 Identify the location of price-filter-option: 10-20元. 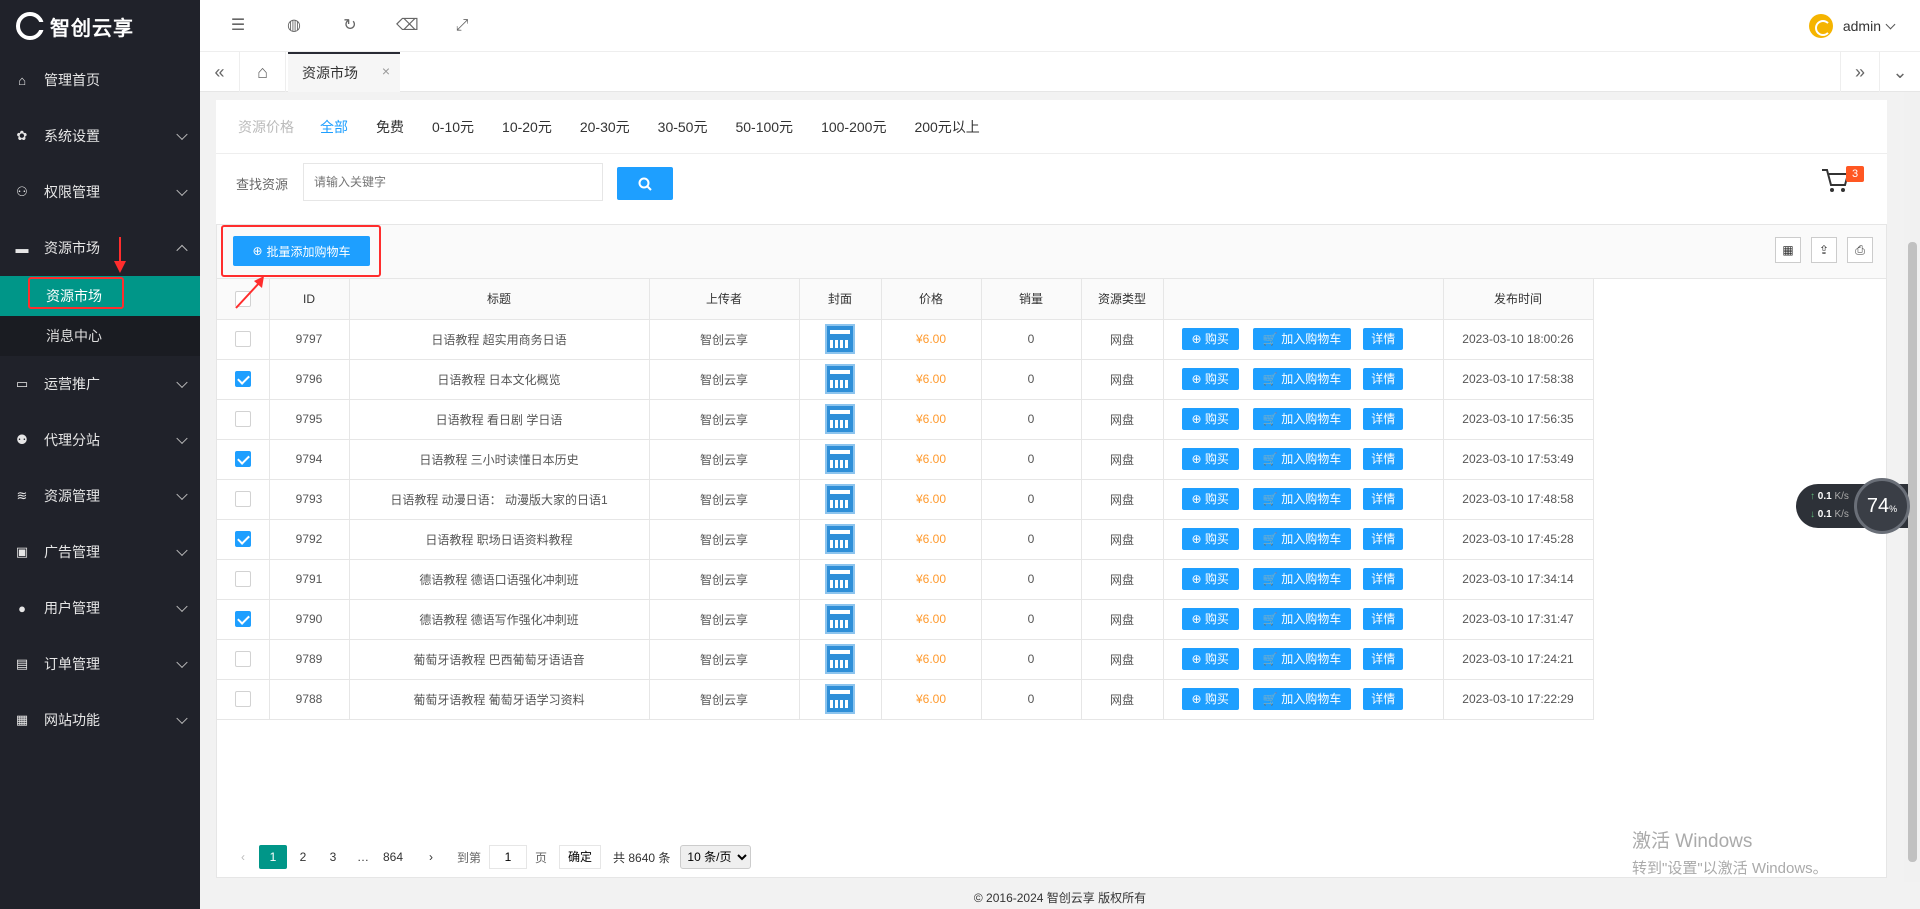
(527, 127).